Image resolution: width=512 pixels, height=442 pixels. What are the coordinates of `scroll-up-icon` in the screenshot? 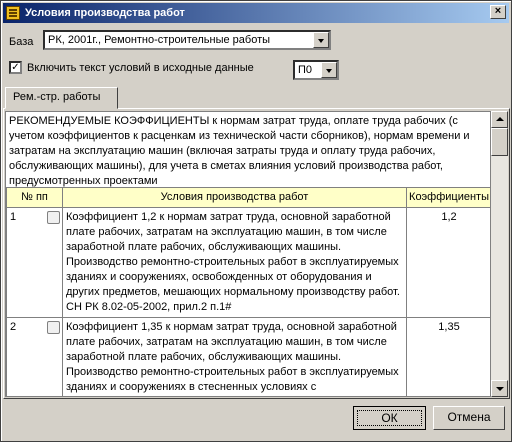 It's located at (499, 119).